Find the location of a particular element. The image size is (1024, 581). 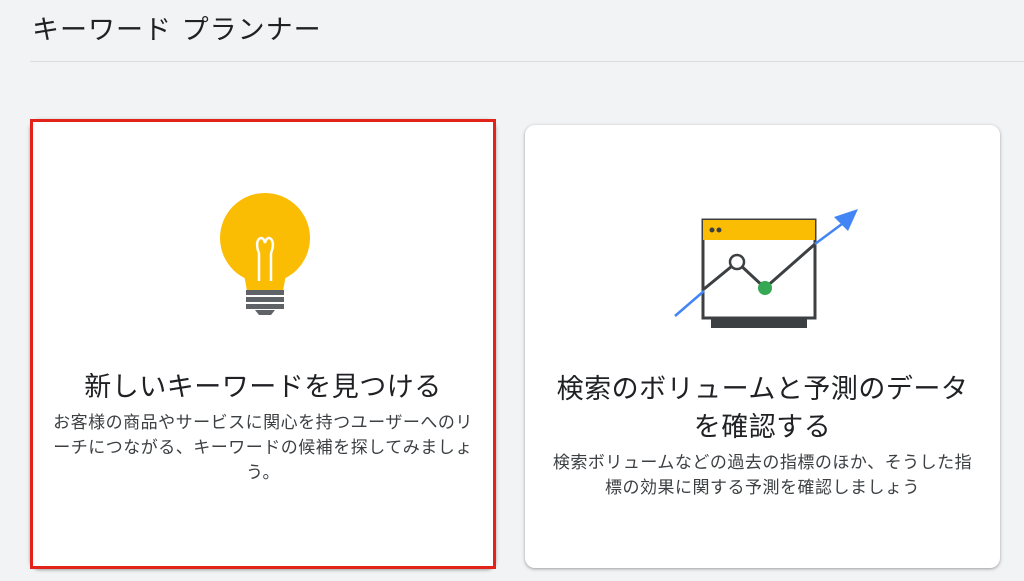

title-divider is located at coordinates (527, 61).